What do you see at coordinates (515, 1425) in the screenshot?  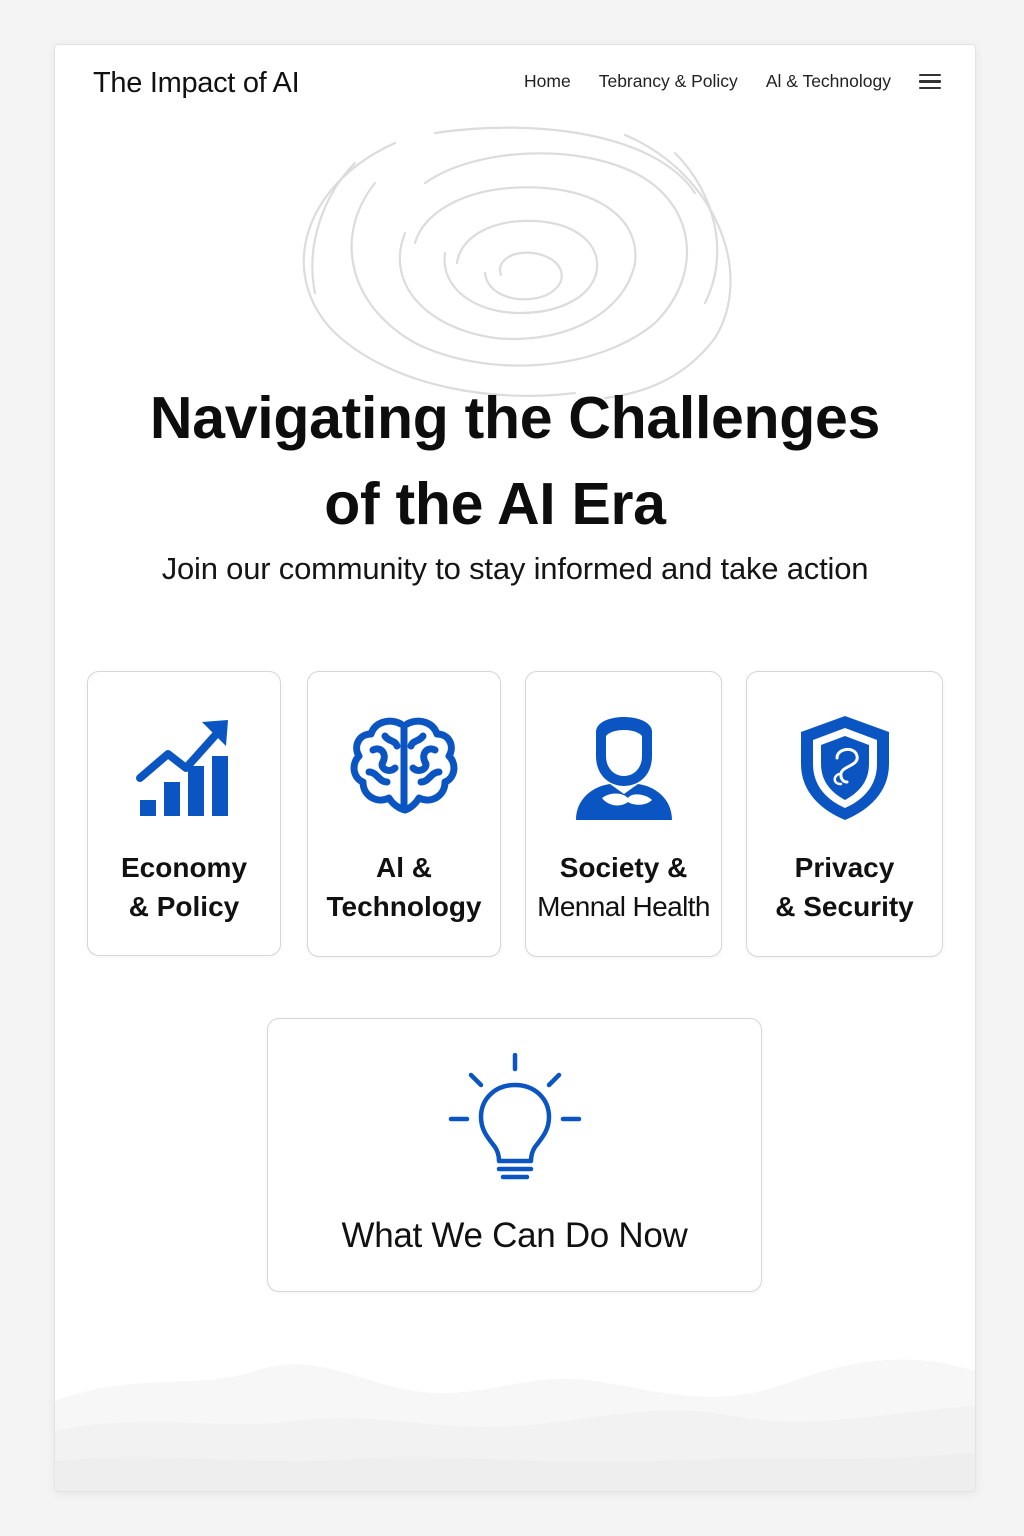 I see `wave-decoration` at bounding box center [515, 1425].